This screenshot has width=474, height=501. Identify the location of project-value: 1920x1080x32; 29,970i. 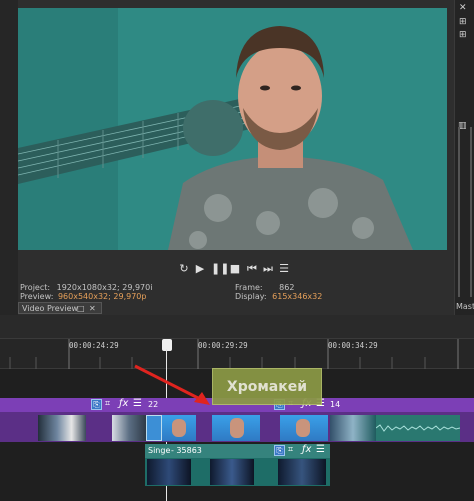
(104, 287).